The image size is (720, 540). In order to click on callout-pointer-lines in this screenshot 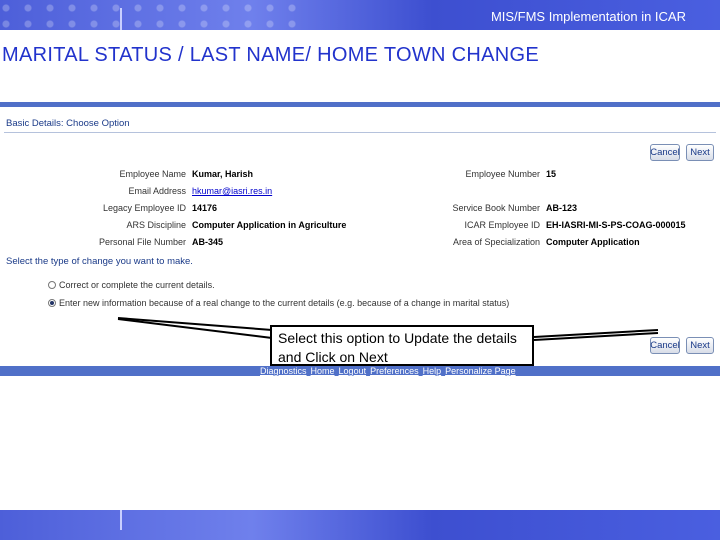, I will do `click(388, 329)`.